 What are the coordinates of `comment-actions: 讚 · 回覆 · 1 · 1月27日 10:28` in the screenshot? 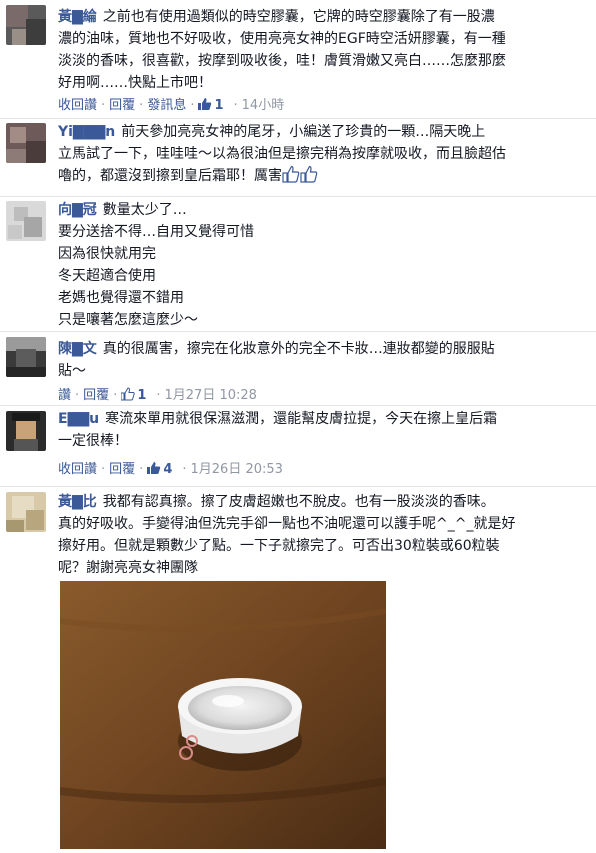 It's located at (157, 395).